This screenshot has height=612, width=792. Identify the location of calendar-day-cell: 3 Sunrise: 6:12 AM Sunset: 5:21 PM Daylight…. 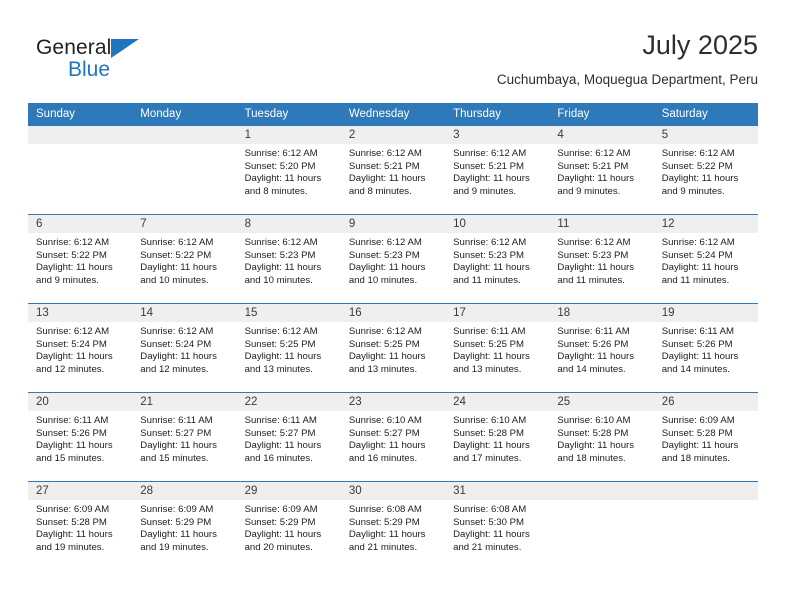
(497, 170).